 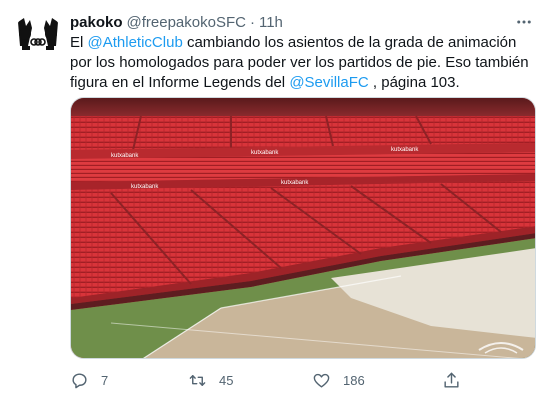 I want to click on heart-icon, so click(x=321, y=380).